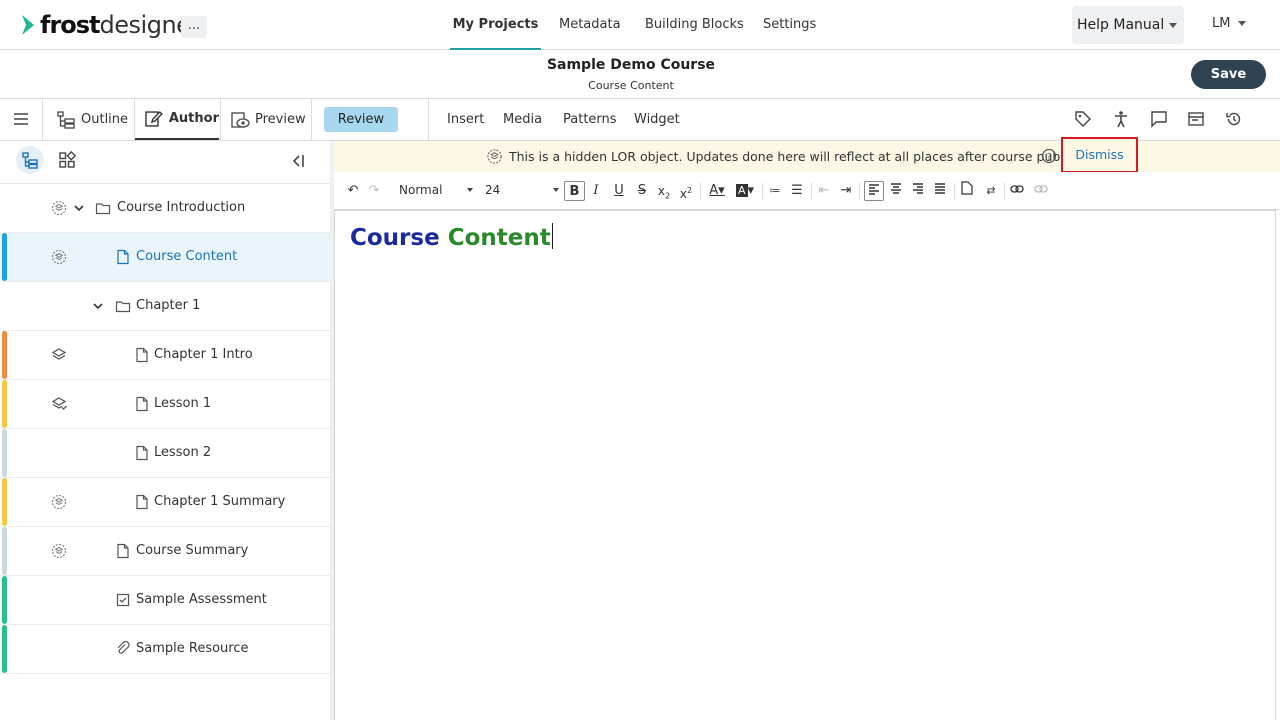 The width and height of the screenshot is (1280, 720). Describe the element at coordinates (499, 238) in the screenshot. I see `heading-word-content: Content` at that location.